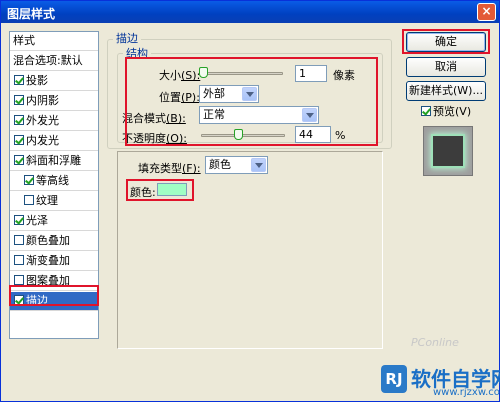 The image size is (500, 402). I want to click on close-button: ×, so click(486, 12).